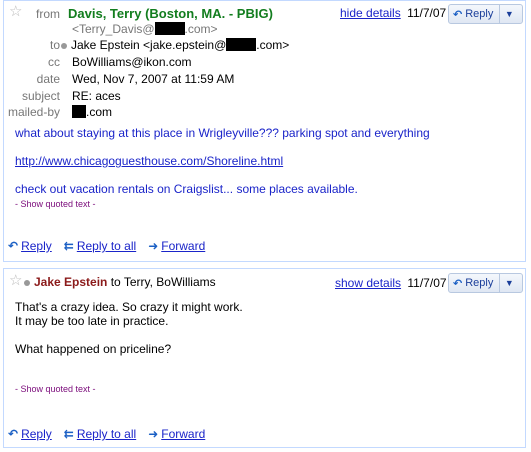 The width and height of the screenshot is (531, 452). Describe the element at coordinates (163, 282) in the screenshot. I see `recipients: to Terry, BoWilliams` at that location.